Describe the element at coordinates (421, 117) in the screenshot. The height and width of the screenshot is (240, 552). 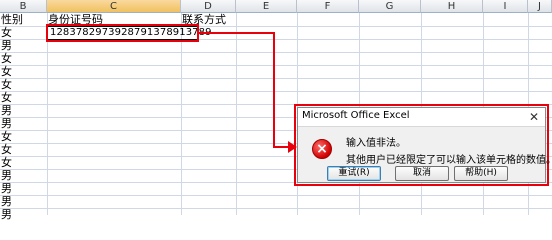
I see `dialog-titlebar: Microsoft Office Excel ✕` at that location.